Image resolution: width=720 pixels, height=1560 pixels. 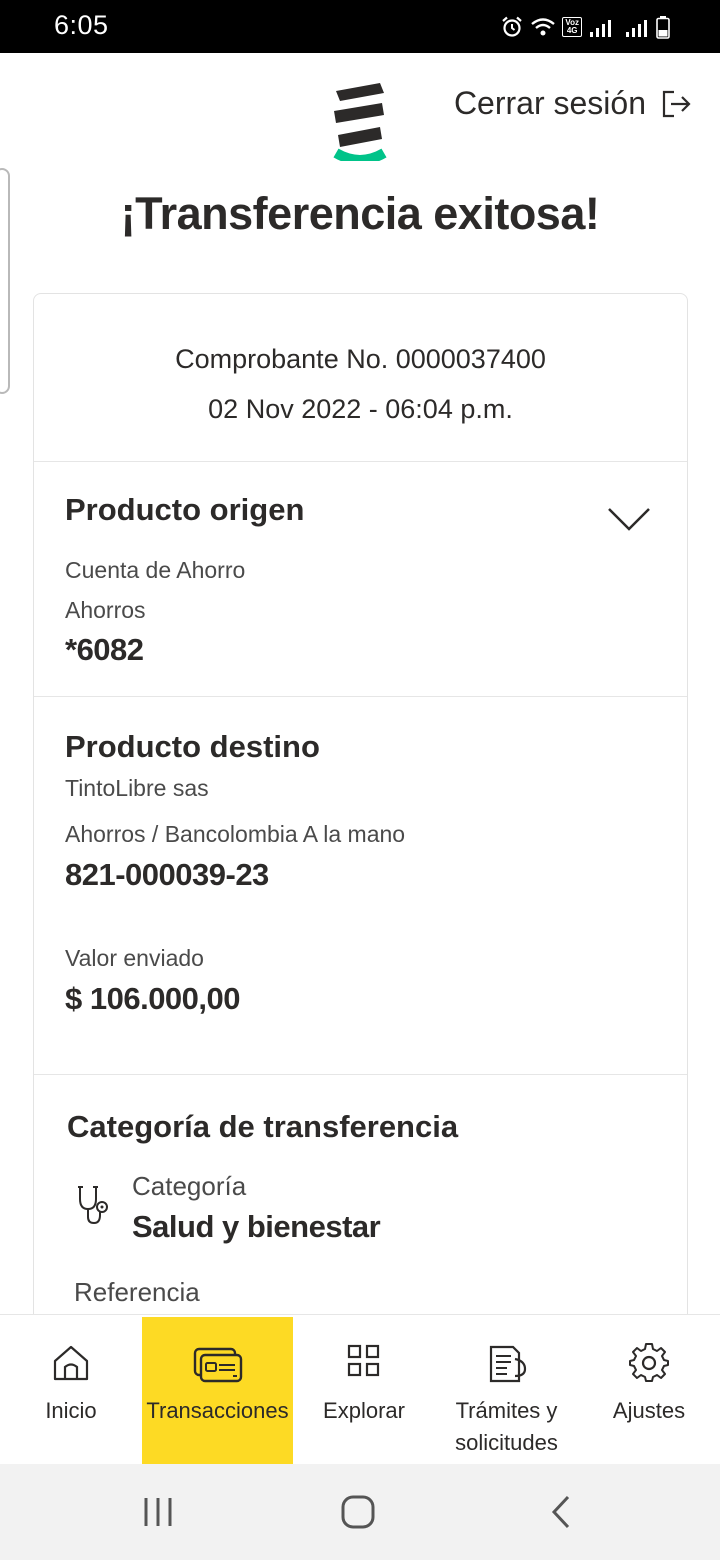 What do you see at coordinates (360, 213) in the screenshot?
I see `page-title: ¡Transferencia exitosa!` at bounding box center [360, 213].